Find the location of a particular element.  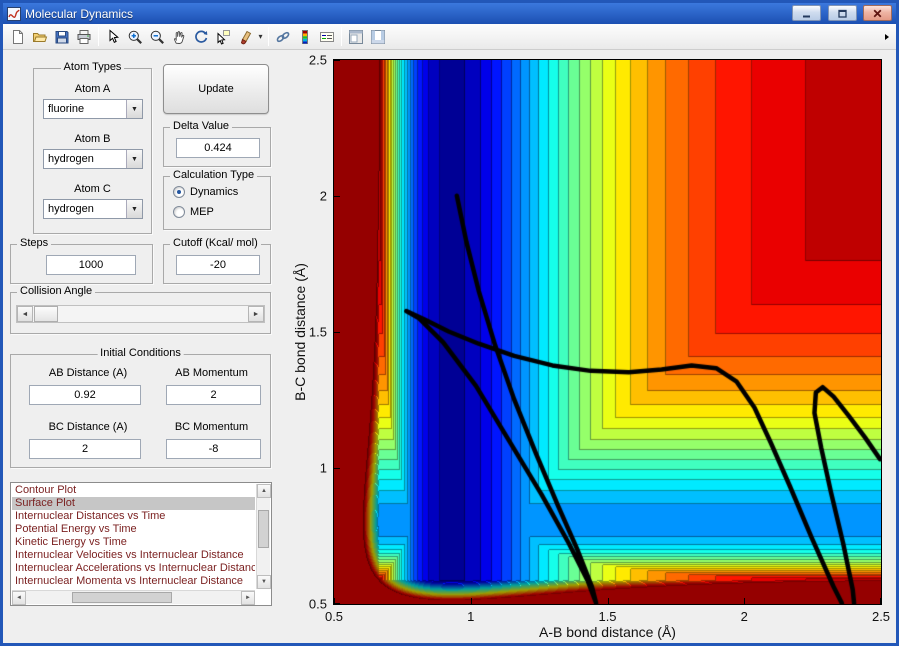

update-button: Update is located at coordinates (216, 89).